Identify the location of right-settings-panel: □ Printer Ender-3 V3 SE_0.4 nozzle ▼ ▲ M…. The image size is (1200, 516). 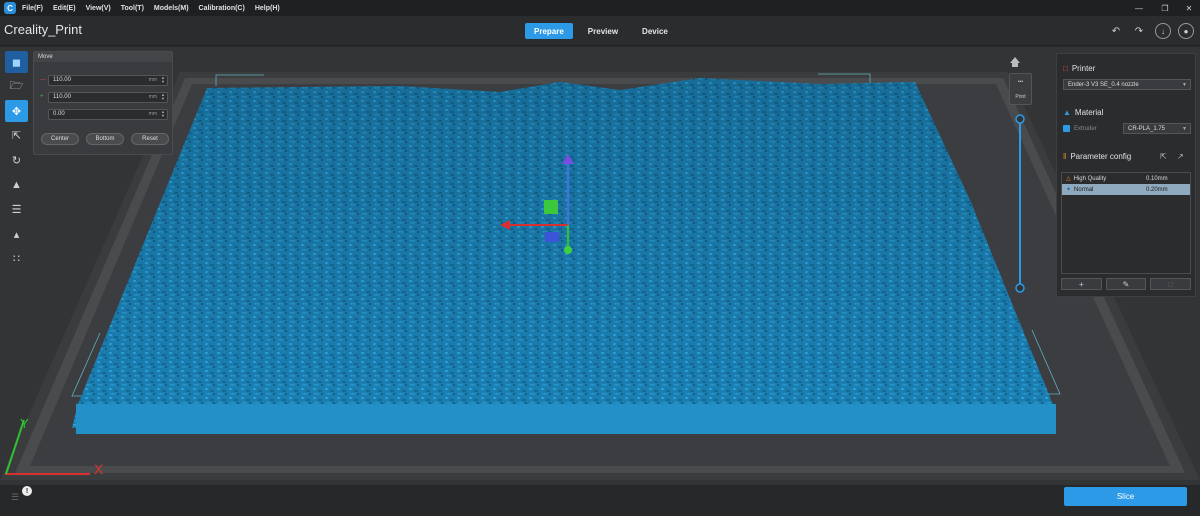
(1126, 175).